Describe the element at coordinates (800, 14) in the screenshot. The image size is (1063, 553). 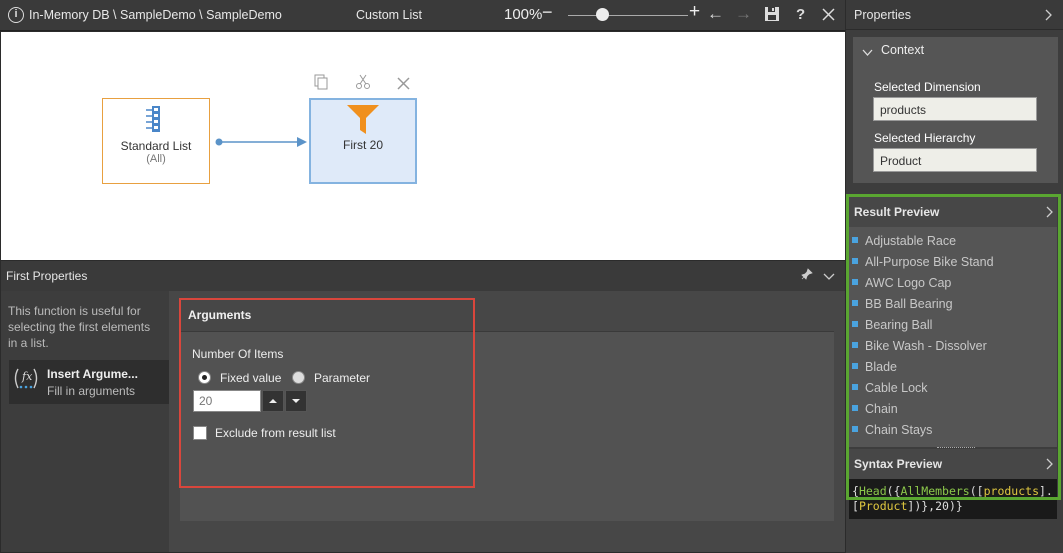
I see `help-icon: ?` at that location.